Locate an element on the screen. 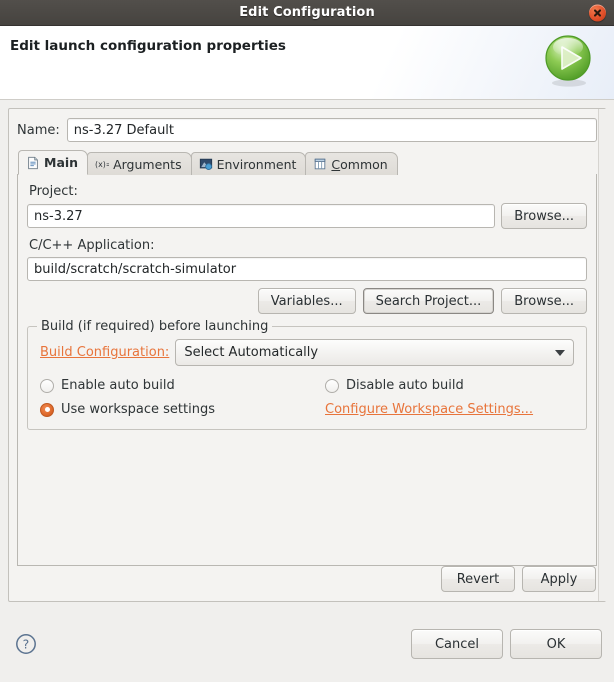 The image size is (614, 682). window-title: Edit Configuration is located at coordinates (307, 12).